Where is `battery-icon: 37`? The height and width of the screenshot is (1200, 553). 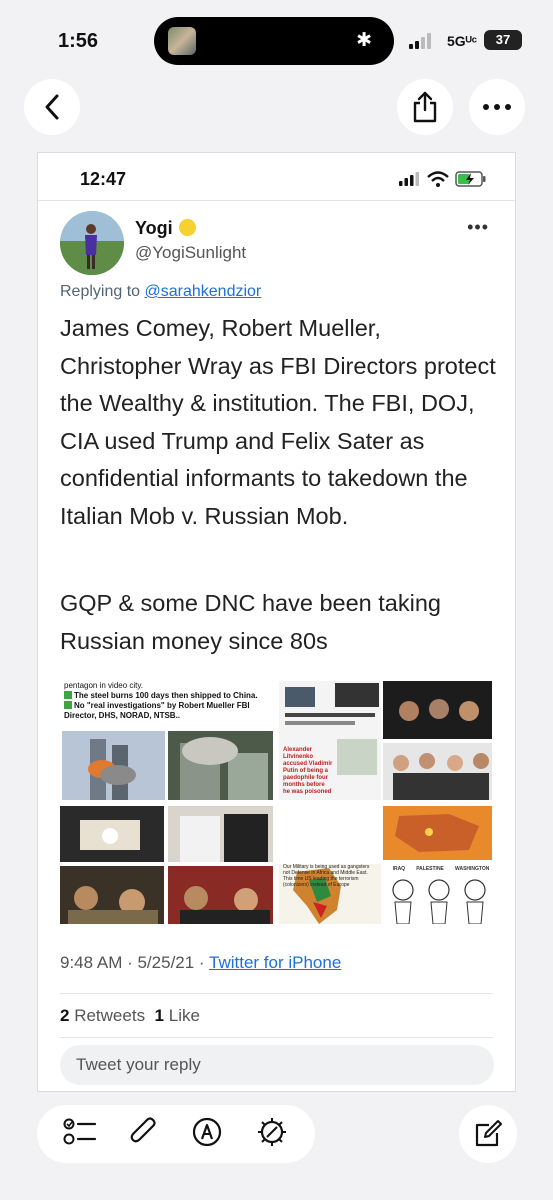
battery-icon: 37 is located at coordinates (503, 40).